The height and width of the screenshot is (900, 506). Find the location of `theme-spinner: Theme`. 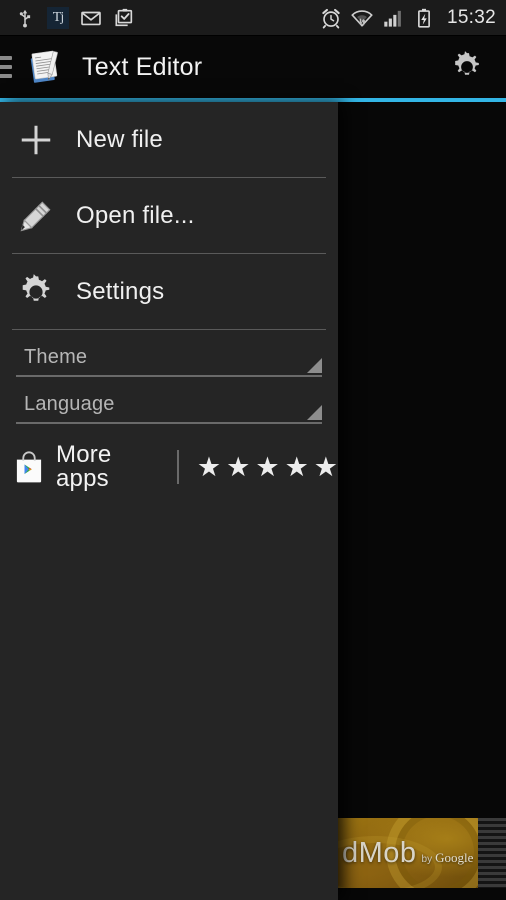

theme-spinner: Theme is located at coordinates (169, 358).